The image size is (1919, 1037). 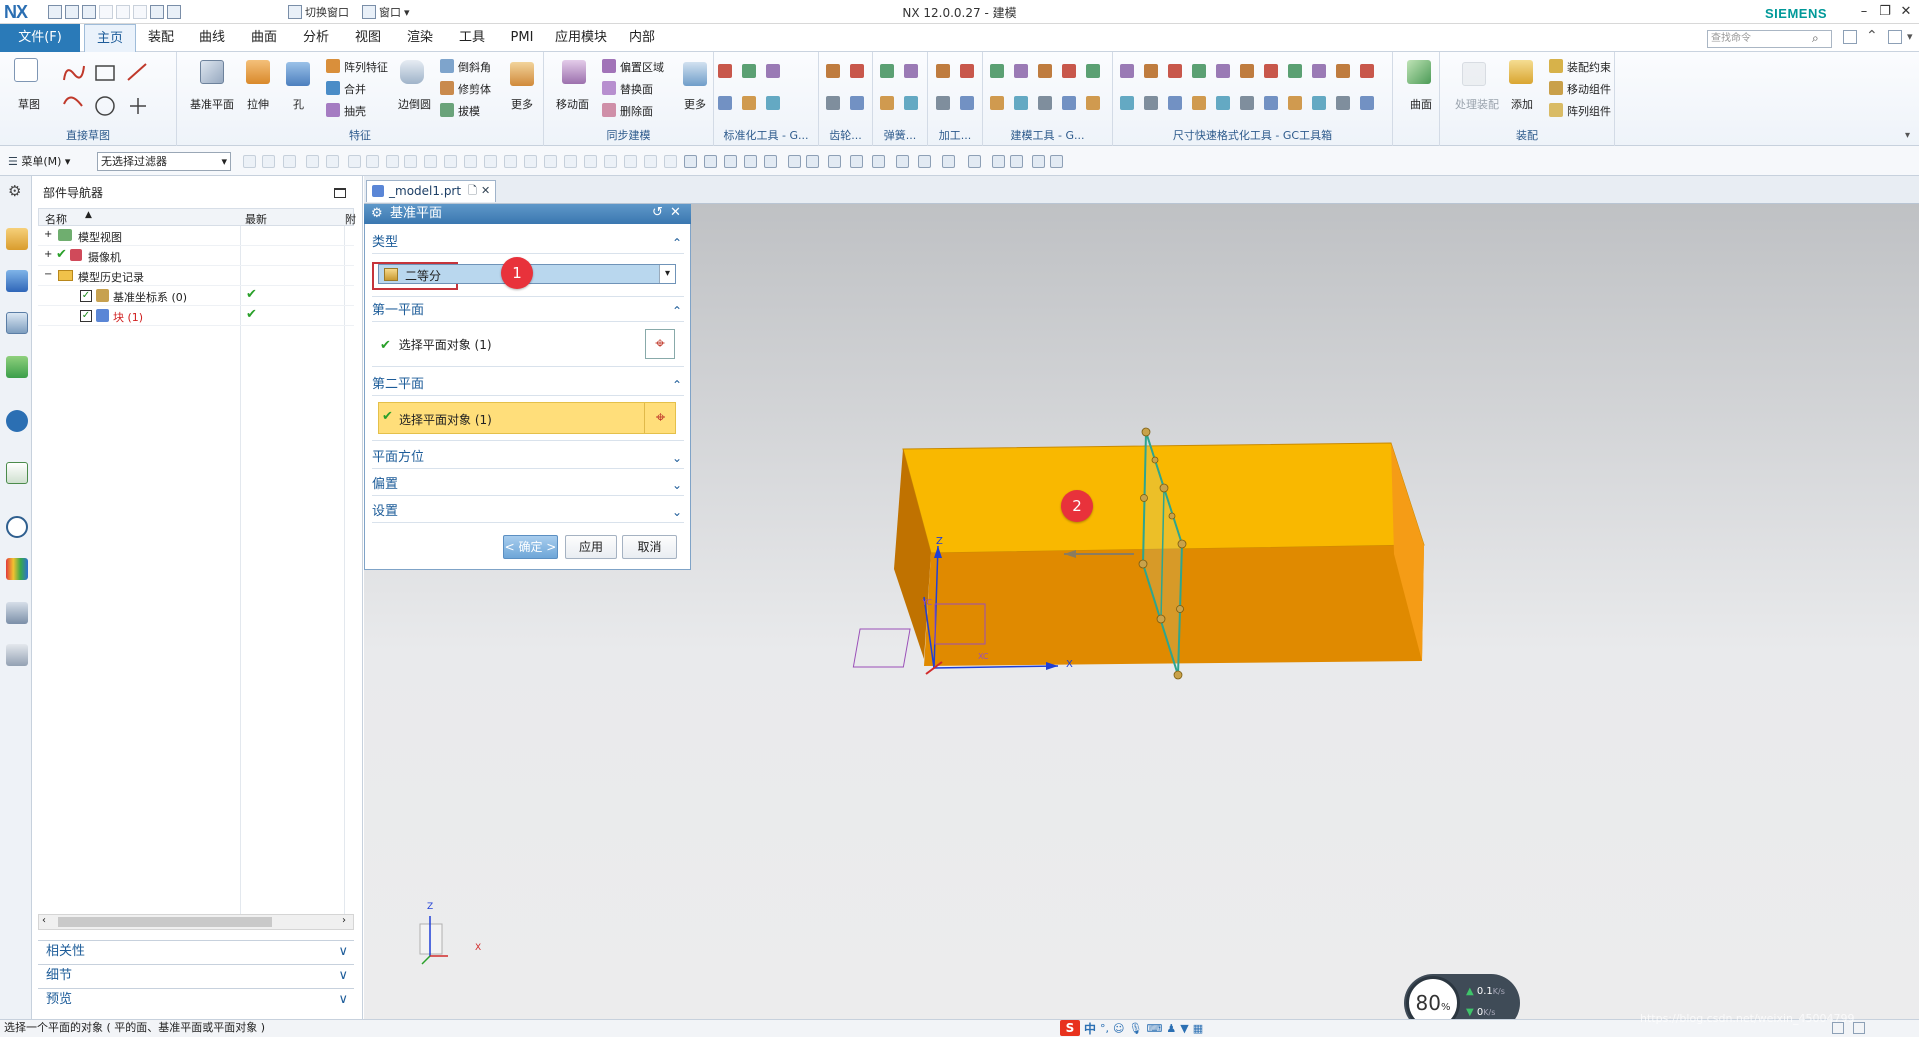 I want to click on dialog-close-icon: ✕, so click(x=675, y=212).